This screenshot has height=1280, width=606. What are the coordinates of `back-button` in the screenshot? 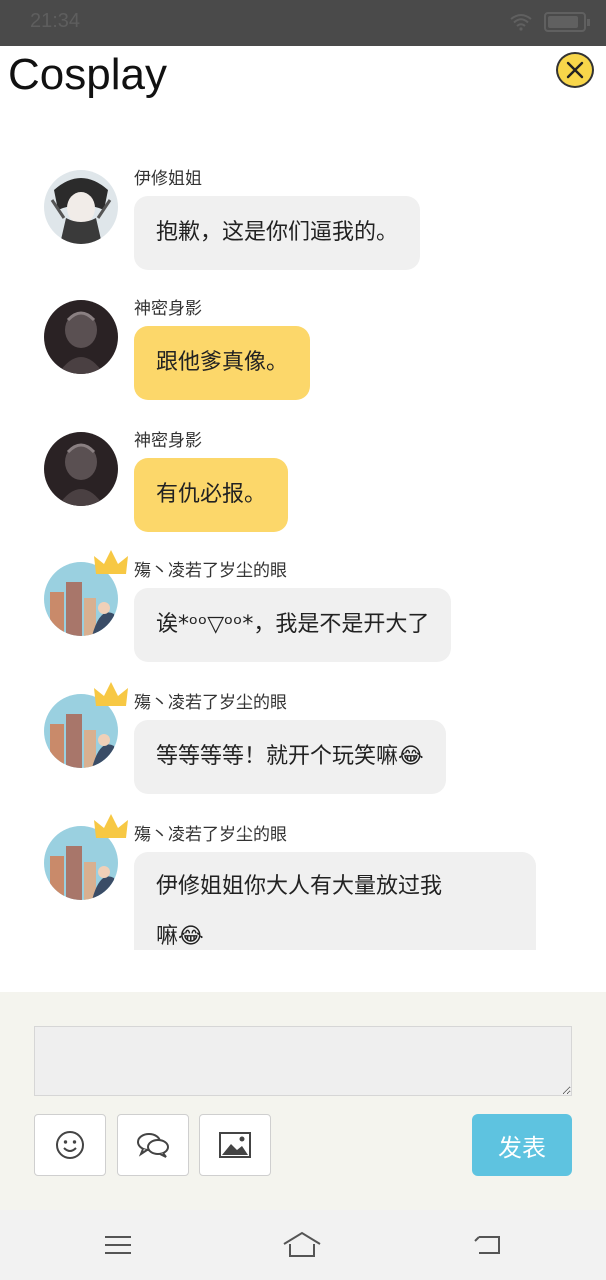 It's located at (488, 1245).